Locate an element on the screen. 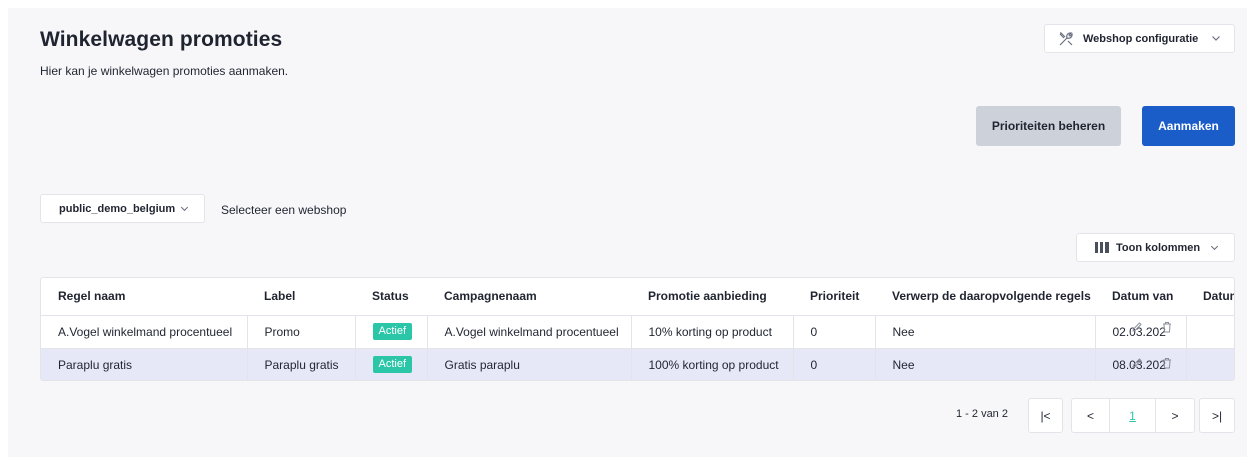 The height and width of the screenshot is (465, 1247). webshop-config-dropdown: Webshop configuratie is located at coordinates (1139, 38).